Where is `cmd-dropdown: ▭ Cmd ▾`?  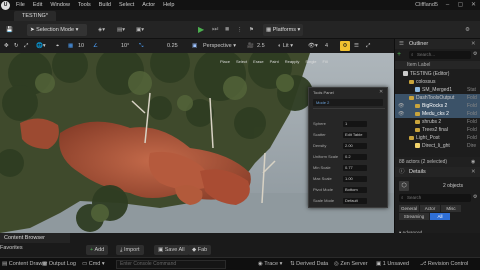
cmd-dropdown: ▭ Cmd ▾ is located at coordinates (93, 264).